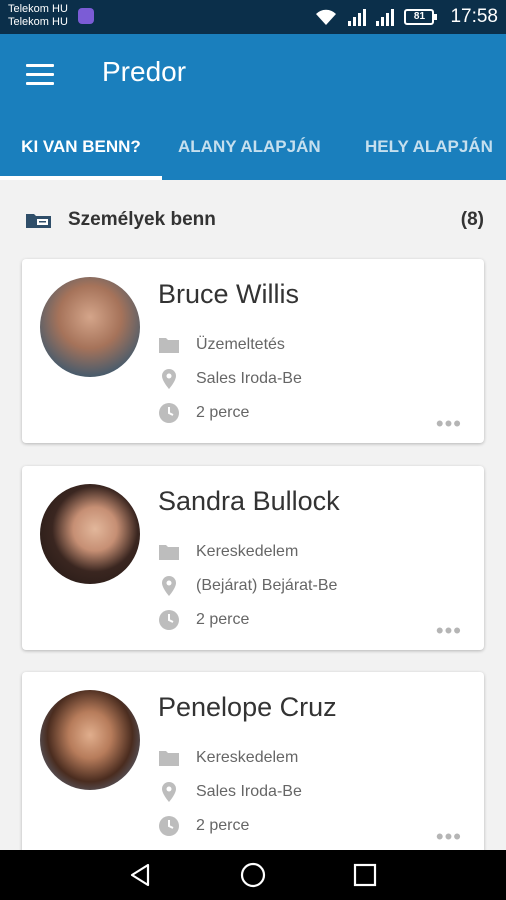  What do you see at coordinates (421, 17) in the screenshot?
I see `battery-icon: 81` at bounding box center [421, 17].